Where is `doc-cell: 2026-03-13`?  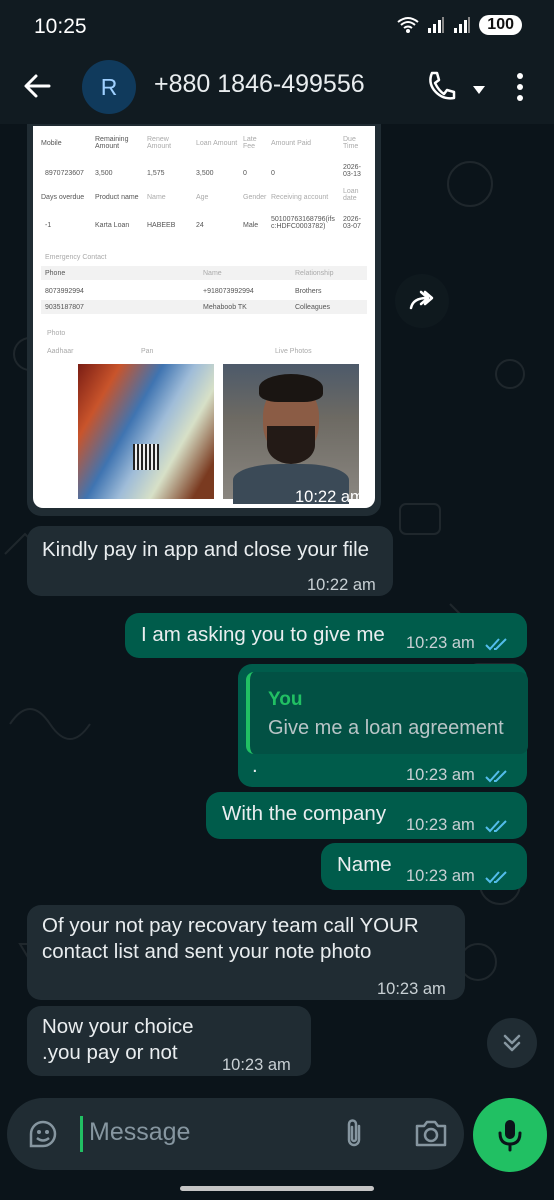 doc-cell: 2026-03-13 is located at coordinates (352, 171).